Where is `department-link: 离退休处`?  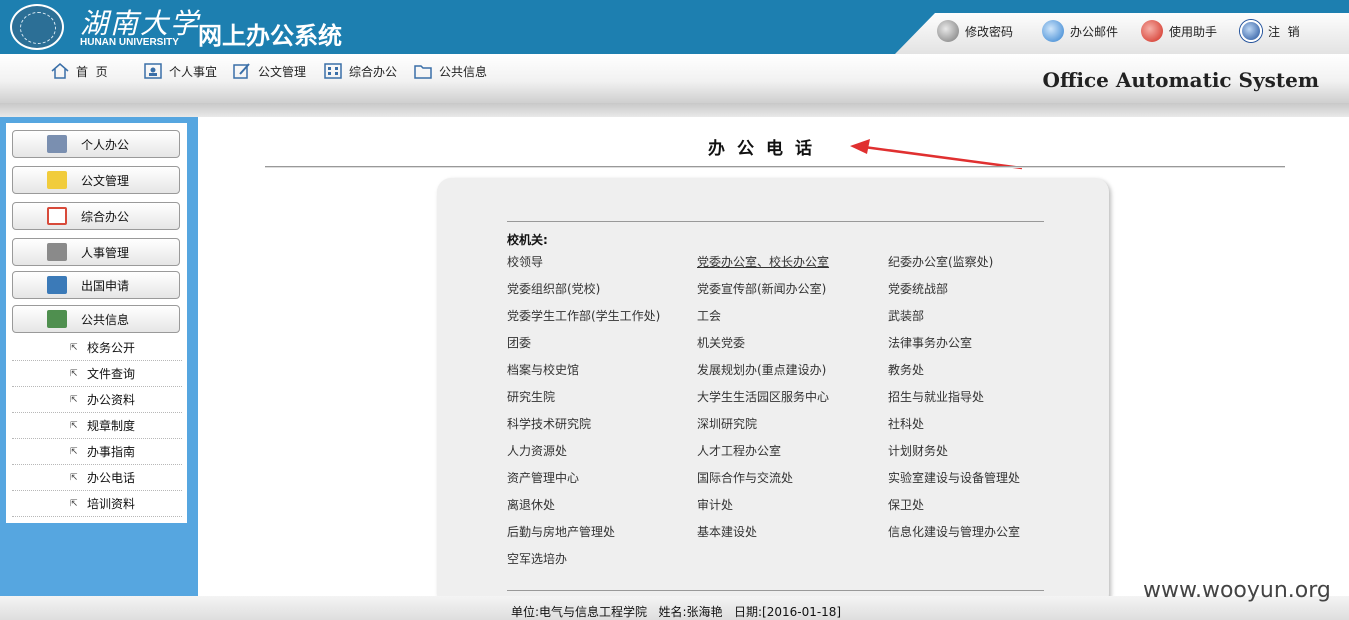 department-link: 离退休处 is located at coordinates (531, 504).